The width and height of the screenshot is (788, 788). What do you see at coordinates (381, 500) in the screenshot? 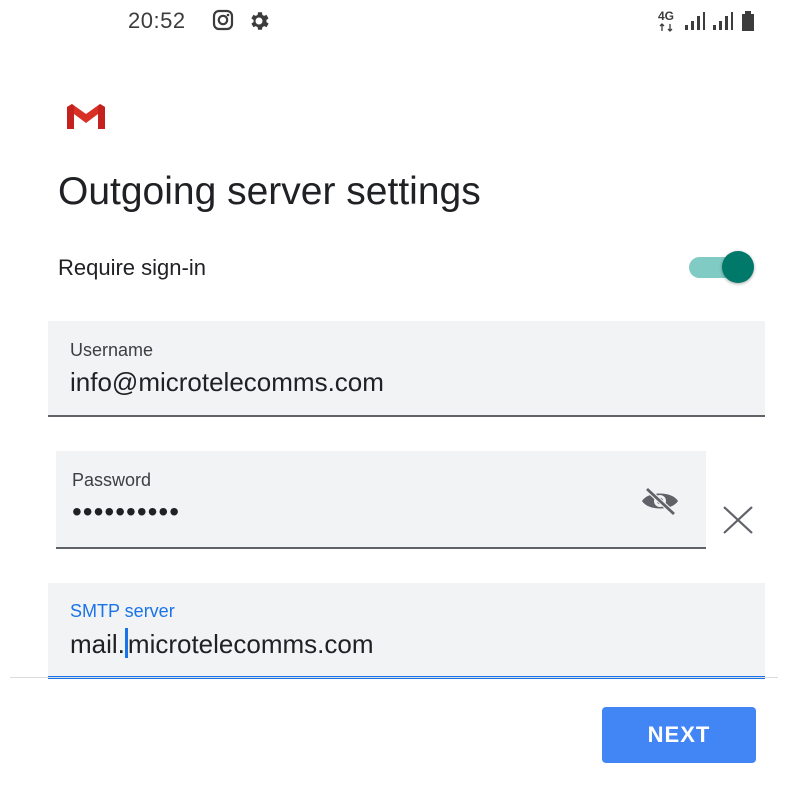
I see `password-field: Password ••••••••••` at bounding box center [381, 500].